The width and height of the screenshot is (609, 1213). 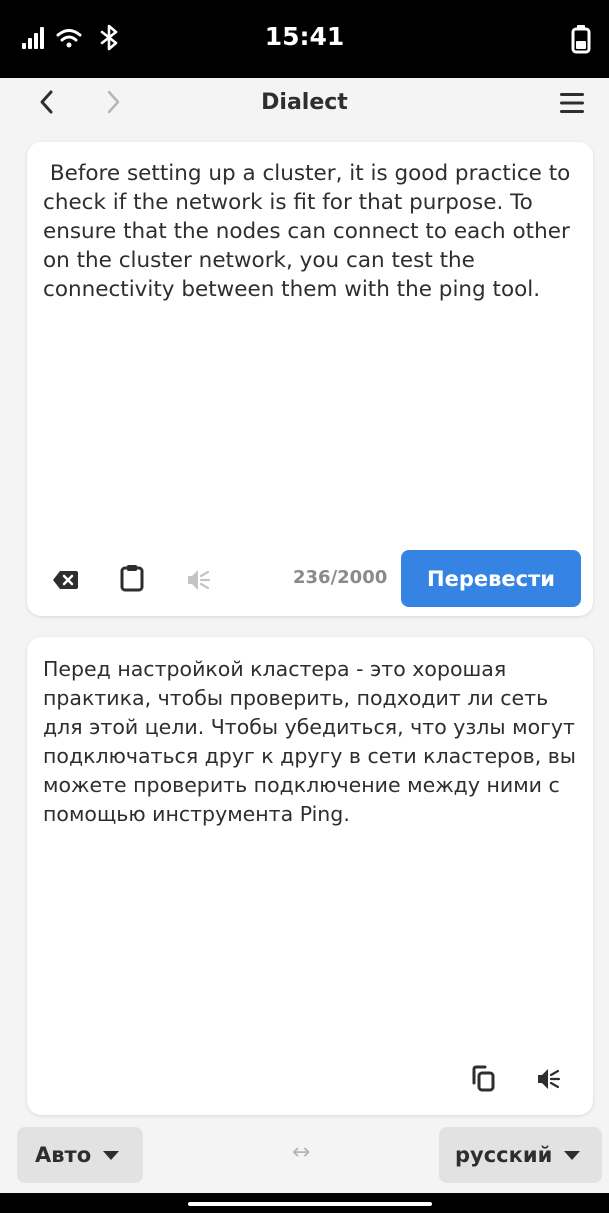 I want to click on translate-button: Перевести, so click(x=491, y=578).